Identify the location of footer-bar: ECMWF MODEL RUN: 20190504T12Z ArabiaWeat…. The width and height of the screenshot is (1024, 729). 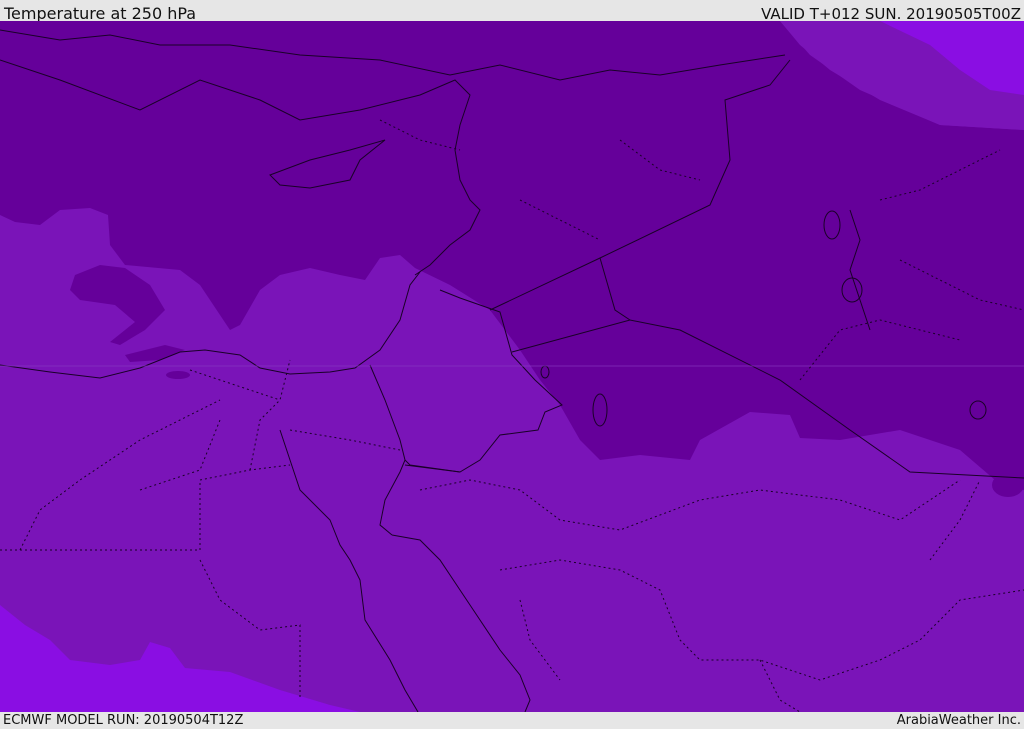
(512, 720).